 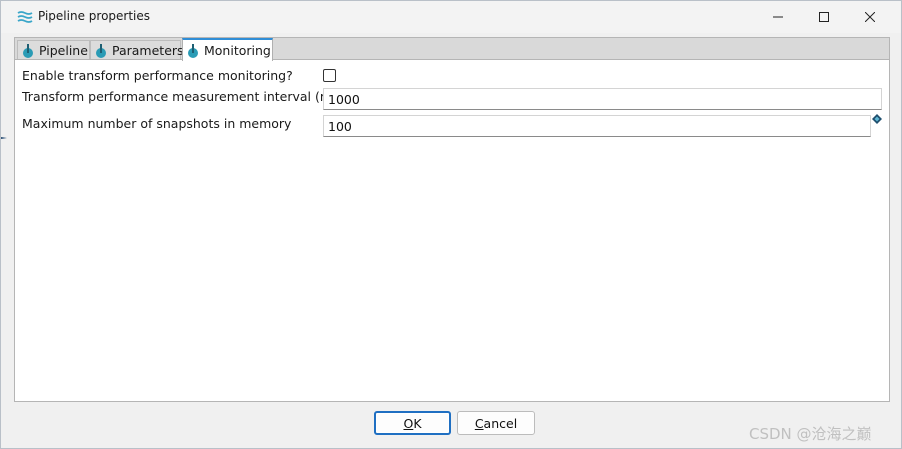 What do you see at coordinates (94, 16) in the screenshot?
I see `window-title: Pipeline properties` at bounding box center [94, 16].